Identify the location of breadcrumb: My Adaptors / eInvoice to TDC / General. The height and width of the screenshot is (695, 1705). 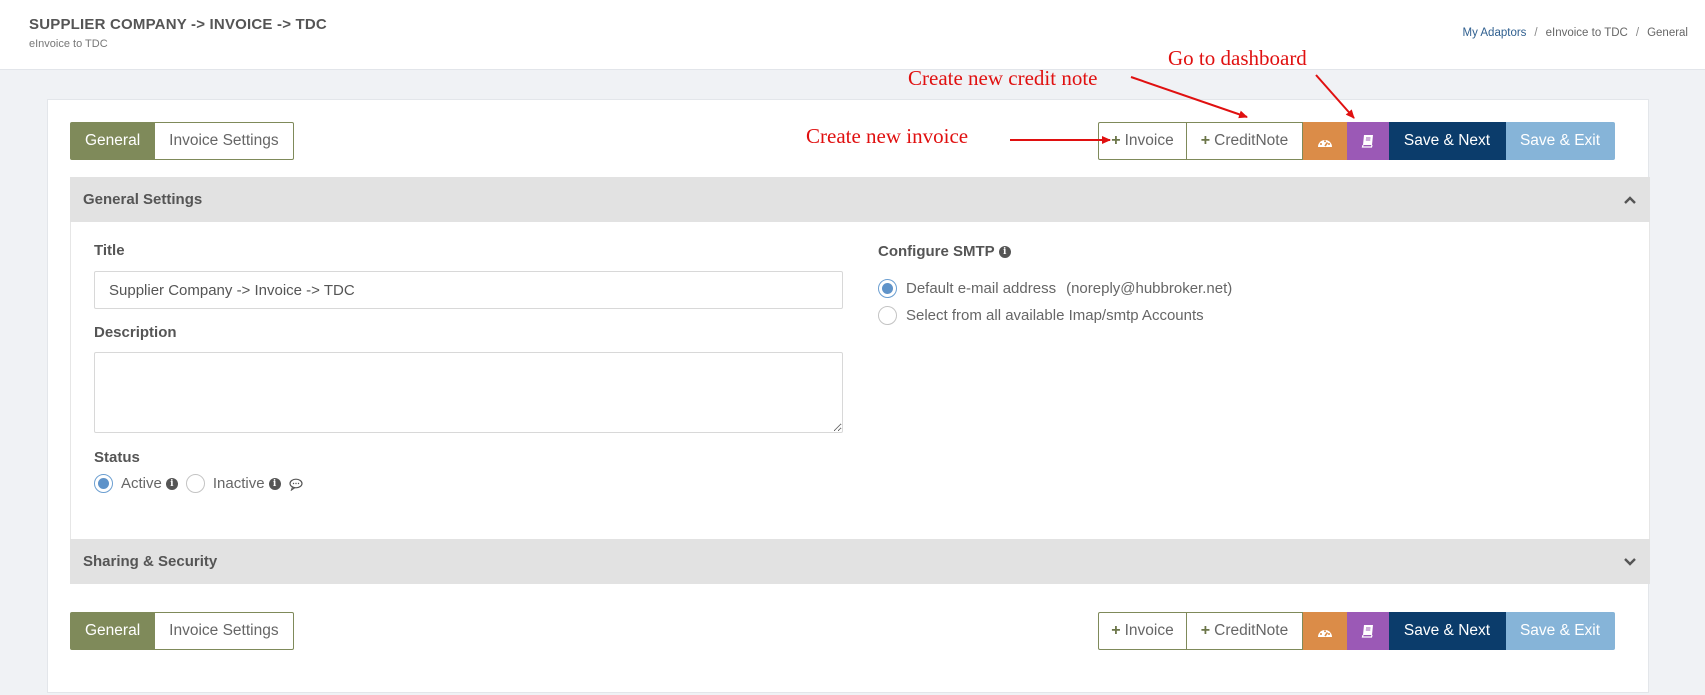
(1576, 33).